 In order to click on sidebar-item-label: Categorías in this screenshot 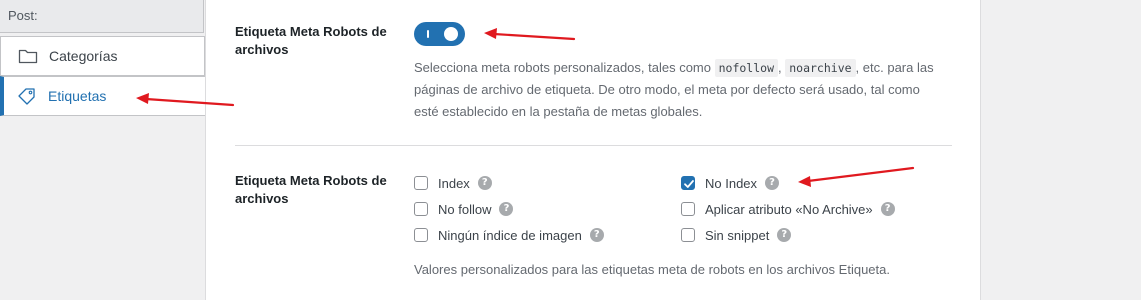, I will do `click(83, 56)`.